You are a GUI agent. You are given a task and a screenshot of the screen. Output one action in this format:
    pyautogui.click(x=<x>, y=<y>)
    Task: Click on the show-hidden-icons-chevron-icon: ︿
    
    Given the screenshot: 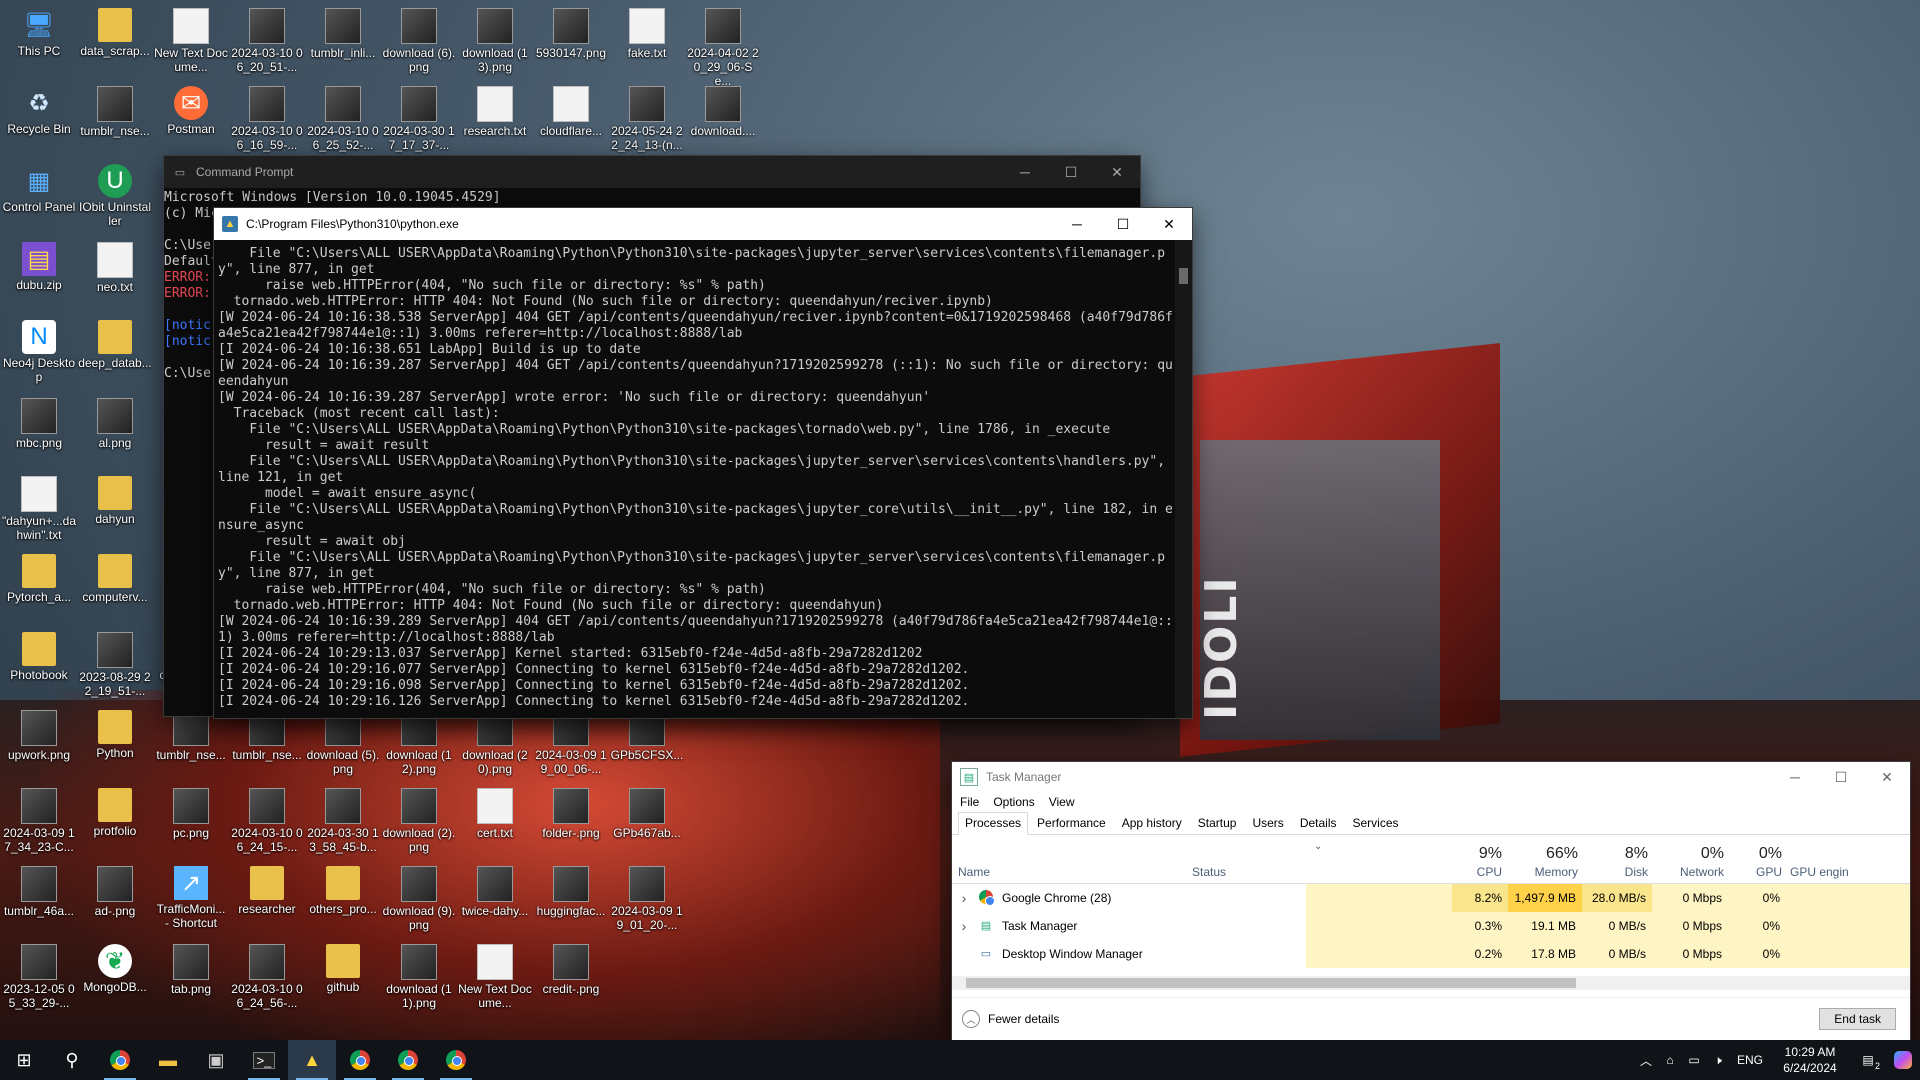 What is the action you would take?
    pyautogui.click(x=1646, y=1060)
    